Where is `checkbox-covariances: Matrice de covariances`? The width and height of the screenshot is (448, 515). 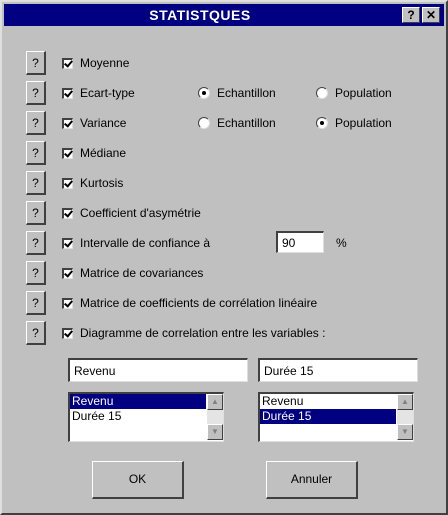
checkbox-covariances: Matrice de covariances is located at coordinates (132, 273).